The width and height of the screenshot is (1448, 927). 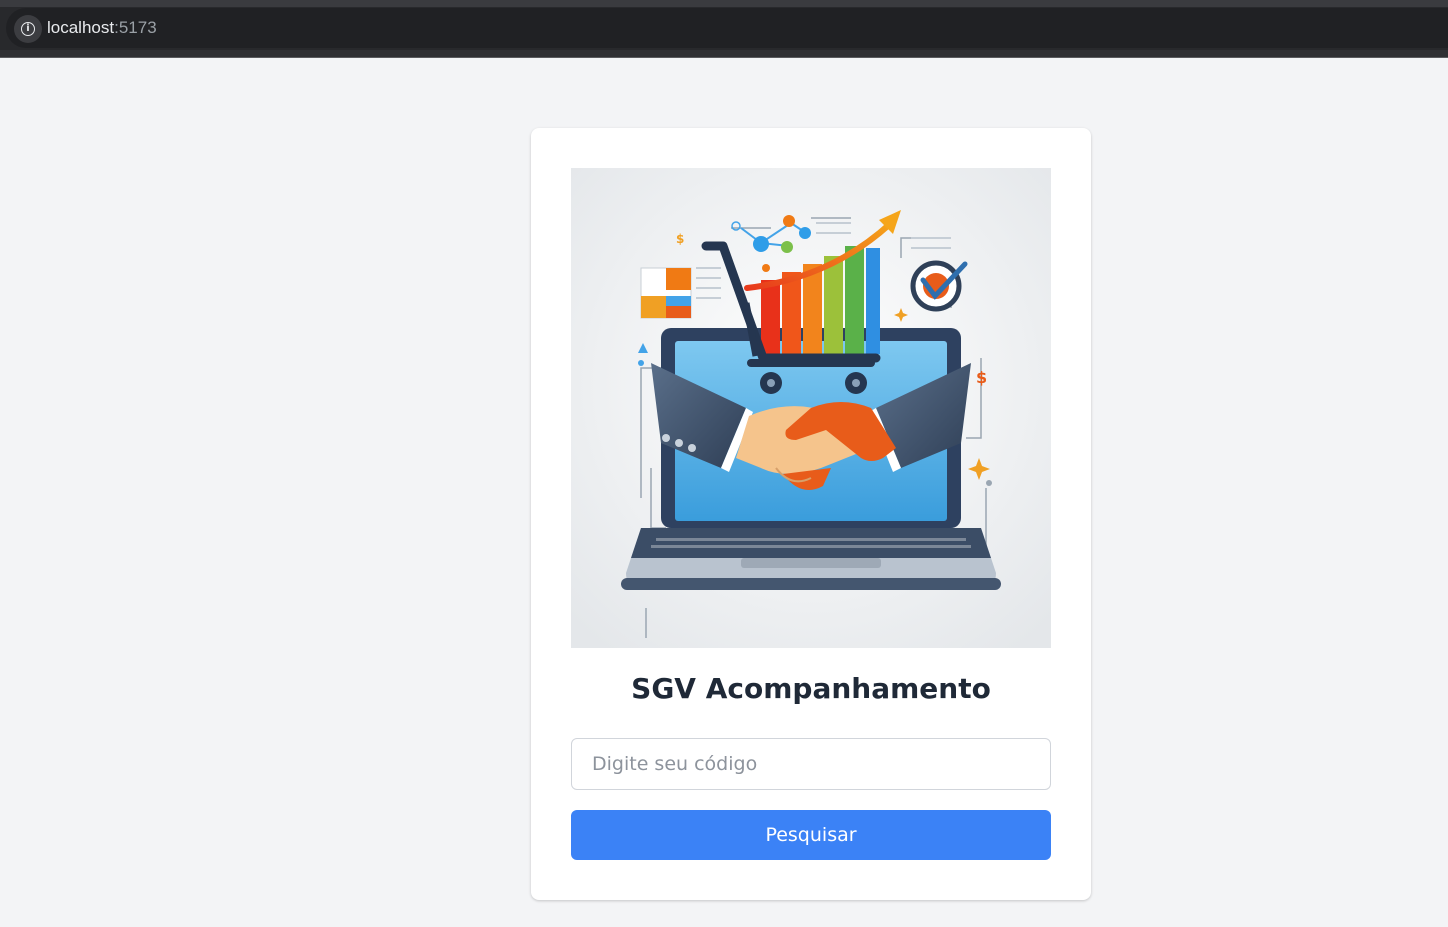 I want to click on site-info-button: i, so click(x=28, y=29).